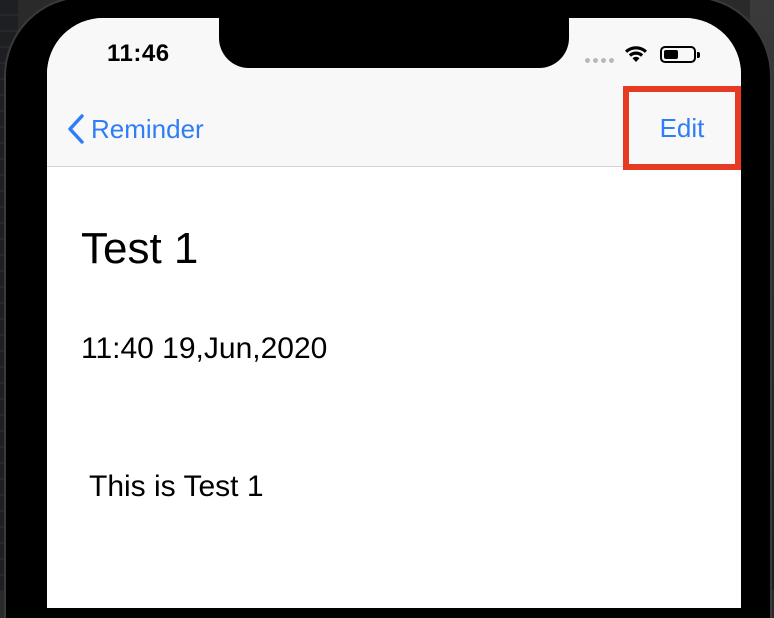  Describe the element at coordinates (140, 248) in the screenshot. I see `reminder-title: Test 1` at that location.